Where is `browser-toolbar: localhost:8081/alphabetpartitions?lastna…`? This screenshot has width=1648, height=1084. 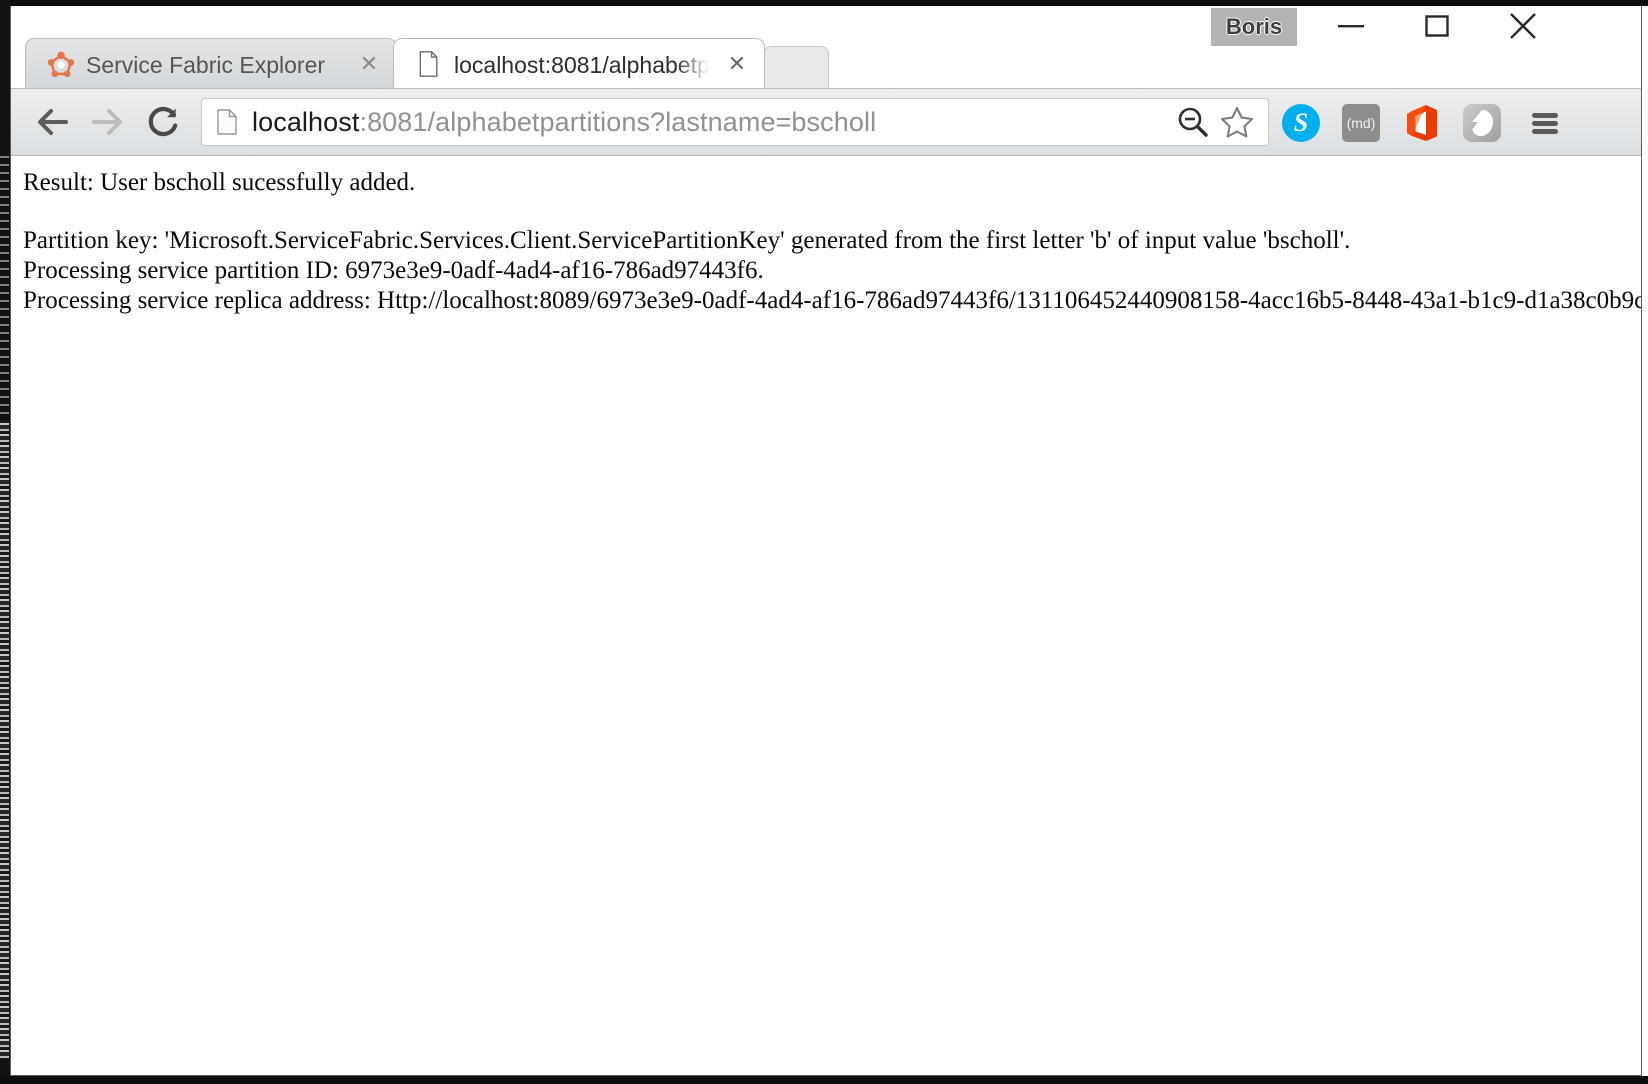
browser-toolbar: localhost:8081/alphabetpartitions?lastna… is located at coordinates (826, 122).